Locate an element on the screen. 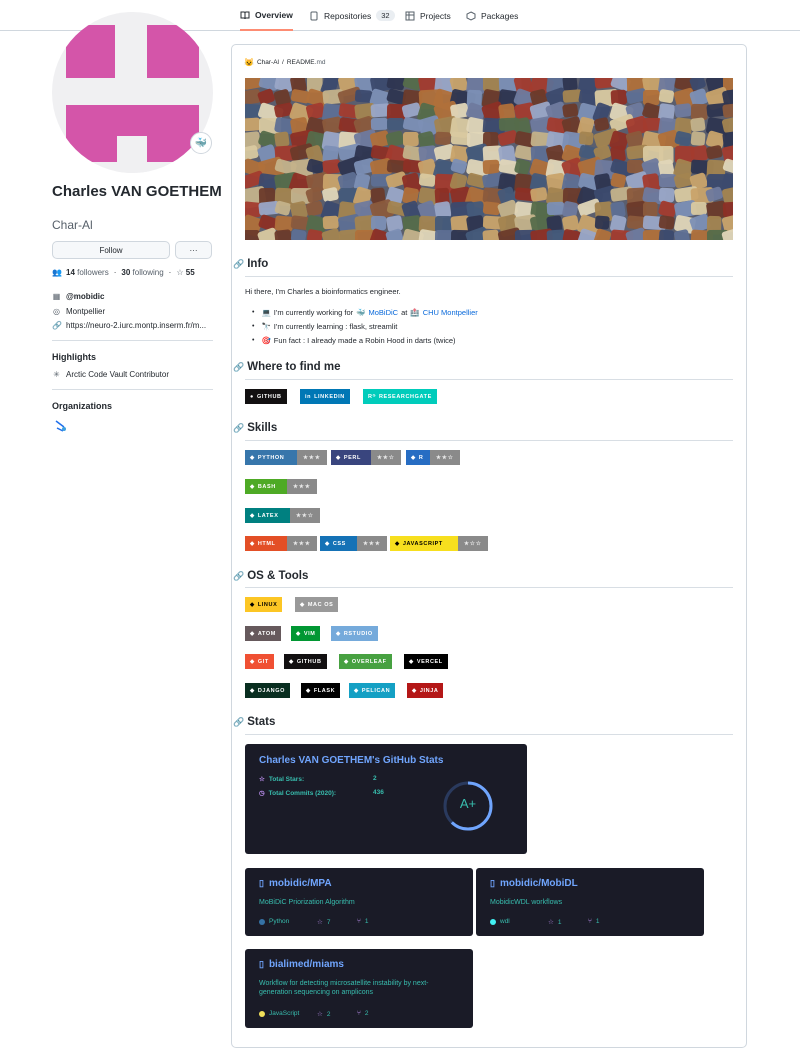 The image size is (800, 1063). org-line: ▦ @mobidic is located at coordinates (78, 296).